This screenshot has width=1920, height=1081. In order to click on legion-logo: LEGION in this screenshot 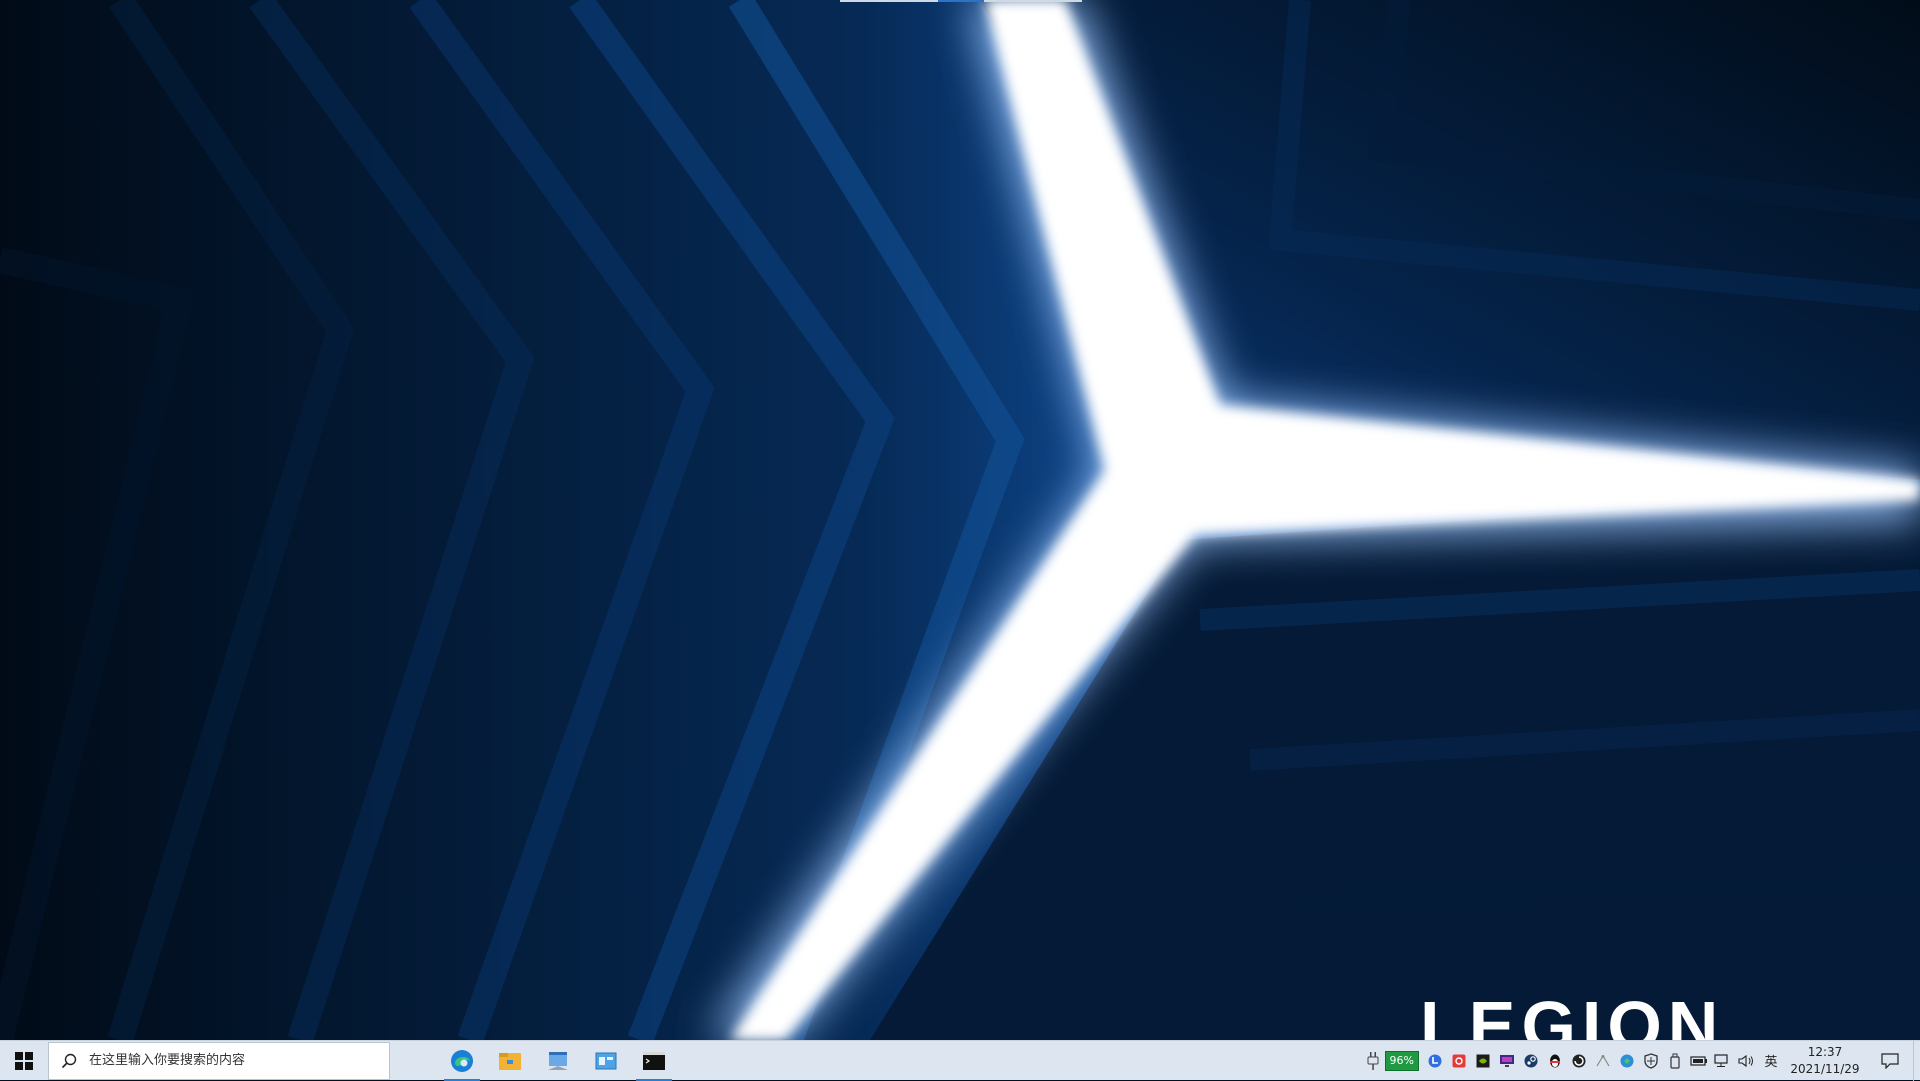, I will do `click(1620, 1015)`.